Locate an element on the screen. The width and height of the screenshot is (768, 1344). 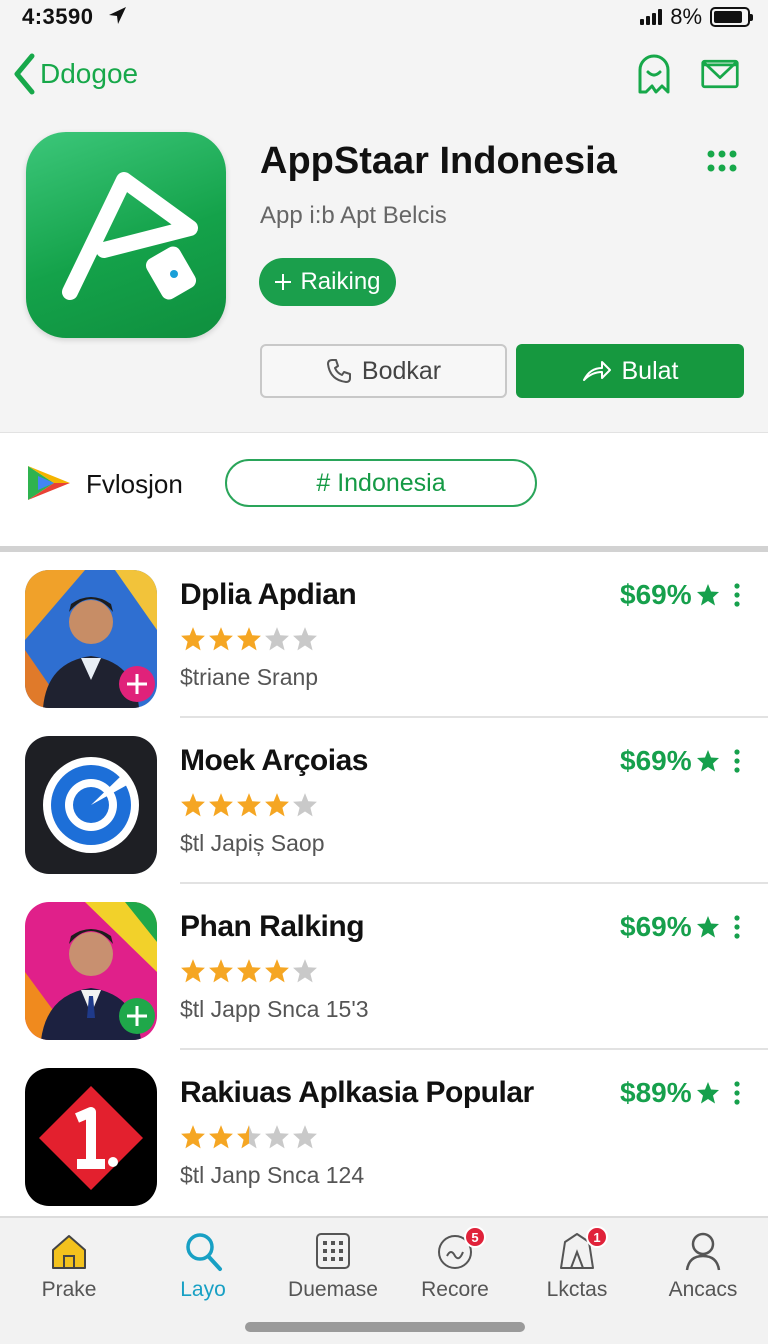
home-indicator is located at coordinates (385, 1327).